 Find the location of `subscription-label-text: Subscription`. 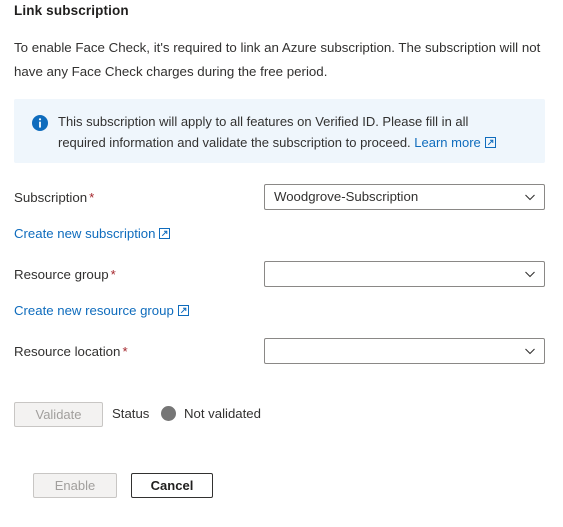

subscription-label-text: Subscription is located at coordinates (51, 197).